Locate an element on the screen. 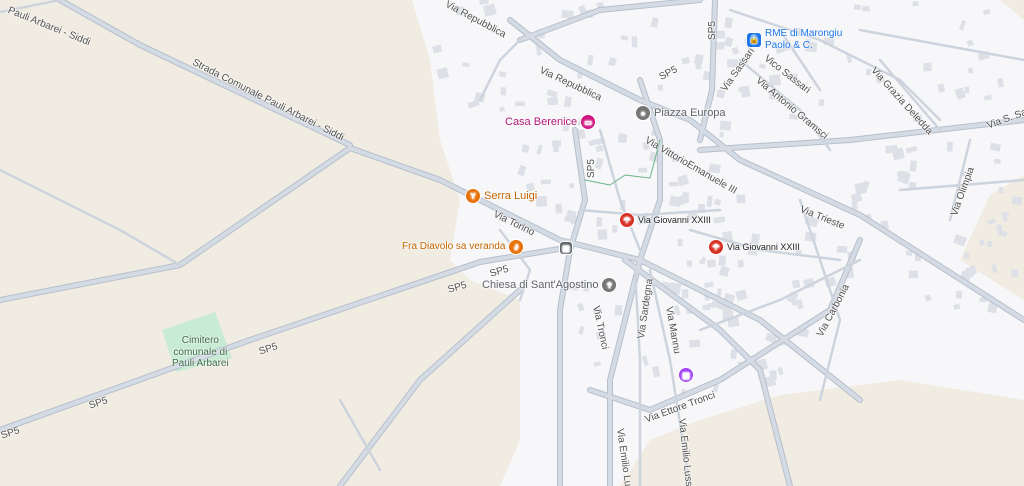  poi-rme-marongiu: 🔒 RME di Marongiu Paolo & C. is located at coordinates (794, 39).